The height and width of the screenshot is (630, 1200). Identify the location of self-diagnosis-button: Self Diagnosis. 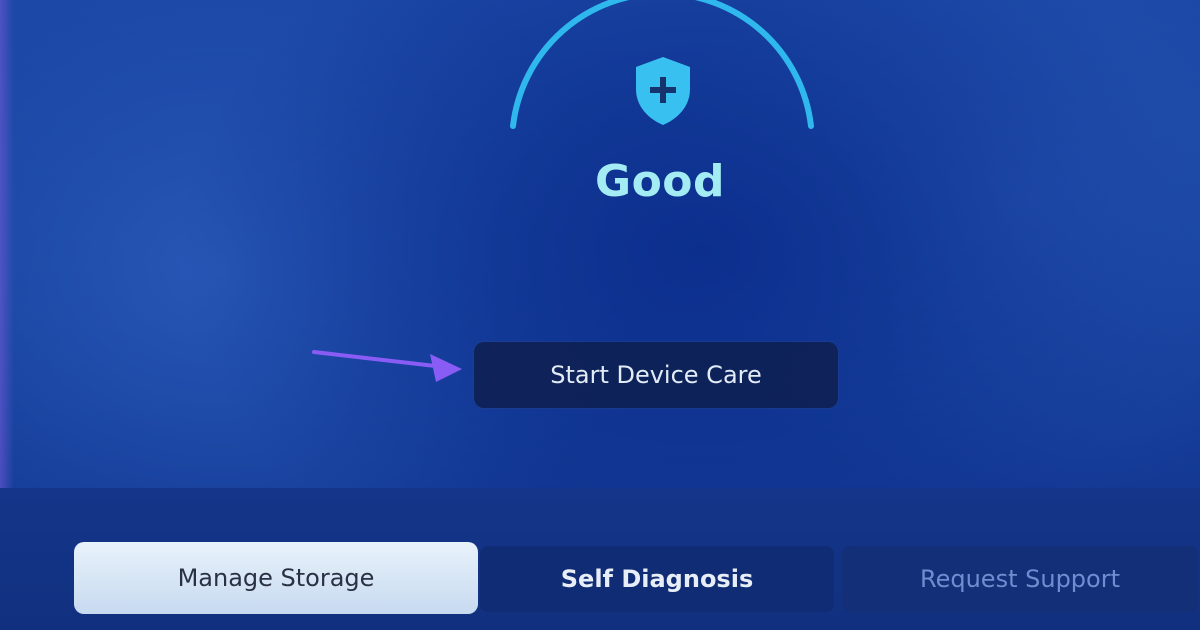
(657, 579).